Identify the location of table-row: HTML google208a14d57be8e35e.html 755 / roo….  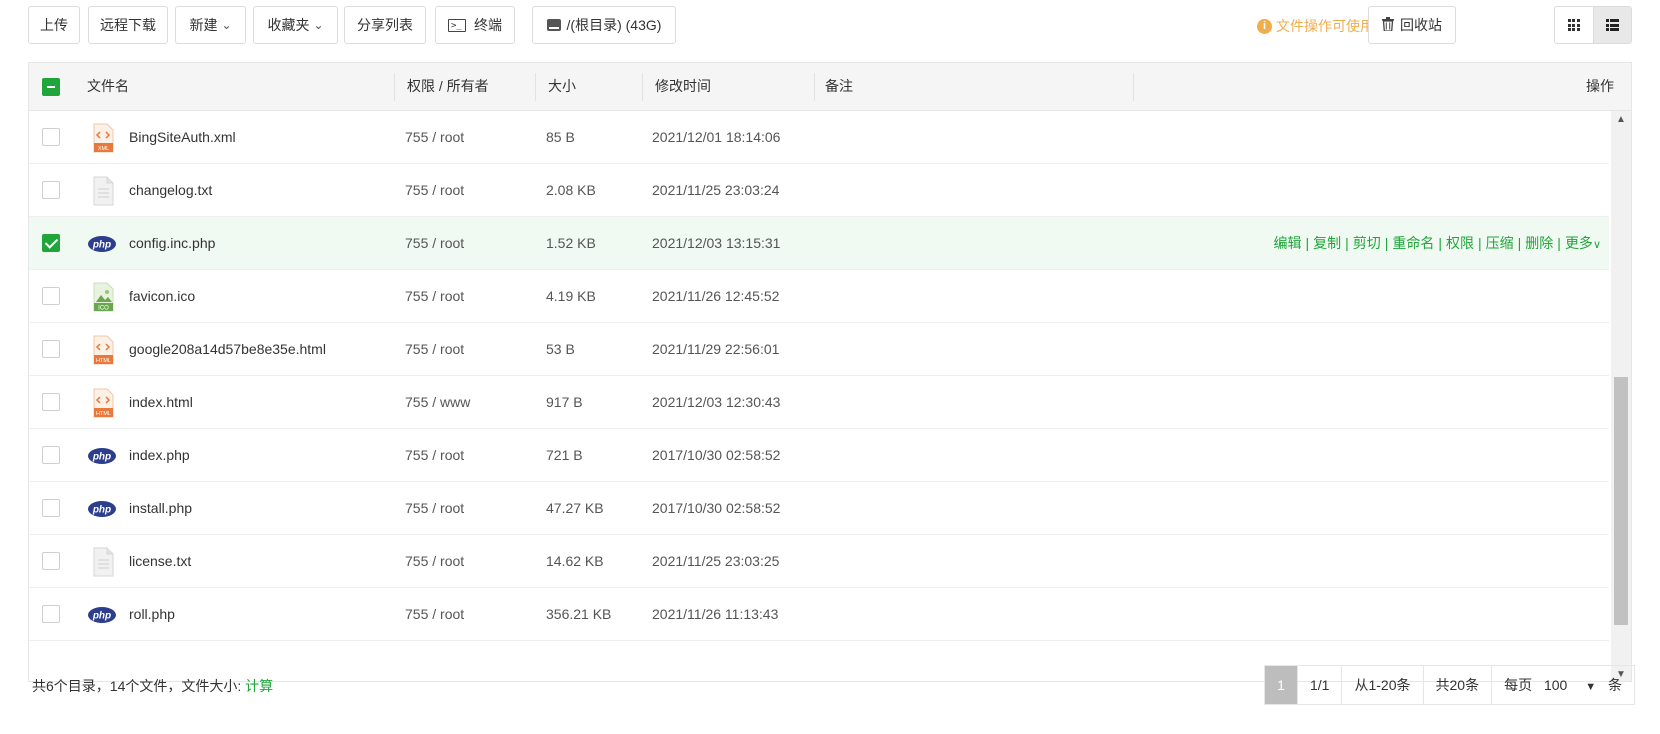
(819, 349).